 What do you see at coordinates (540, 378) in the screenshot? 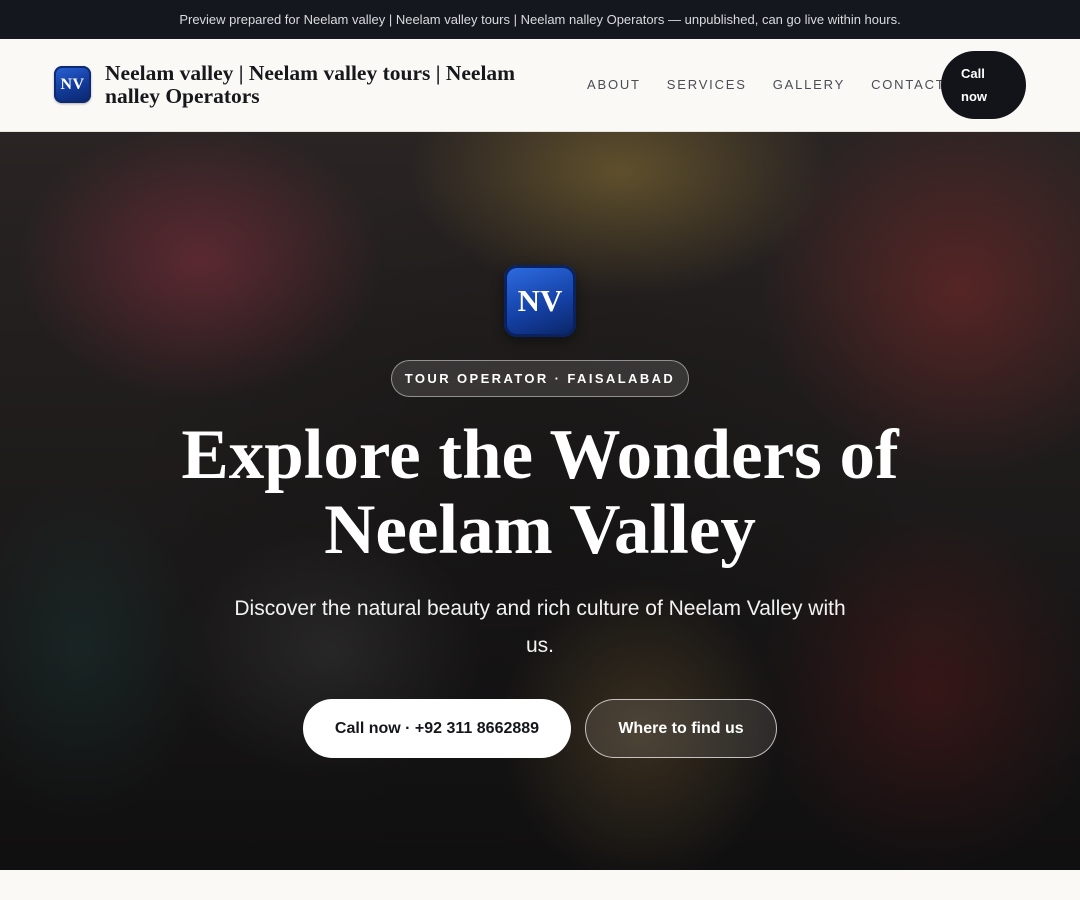
I see `hero-kicker-badge: TOUR OPERATOR · FAISALABAD` at bounding box center [540, 378].